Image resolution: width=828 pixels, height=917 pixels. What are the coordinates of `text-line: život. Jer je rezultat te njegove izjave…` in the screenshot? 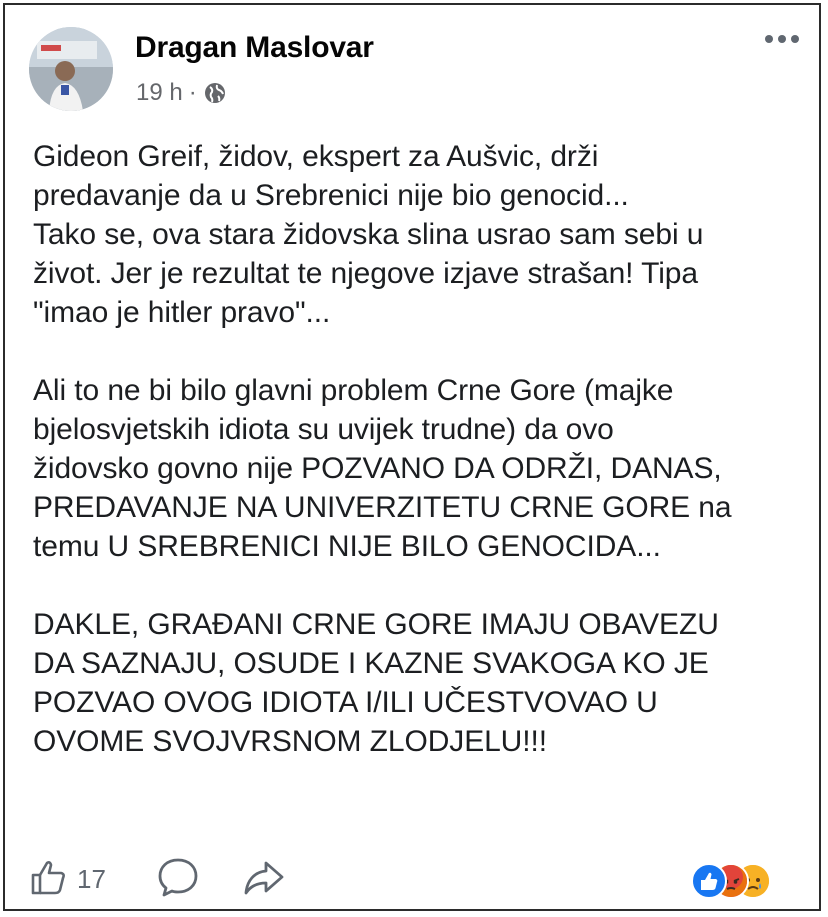 It's located at (365, 273).